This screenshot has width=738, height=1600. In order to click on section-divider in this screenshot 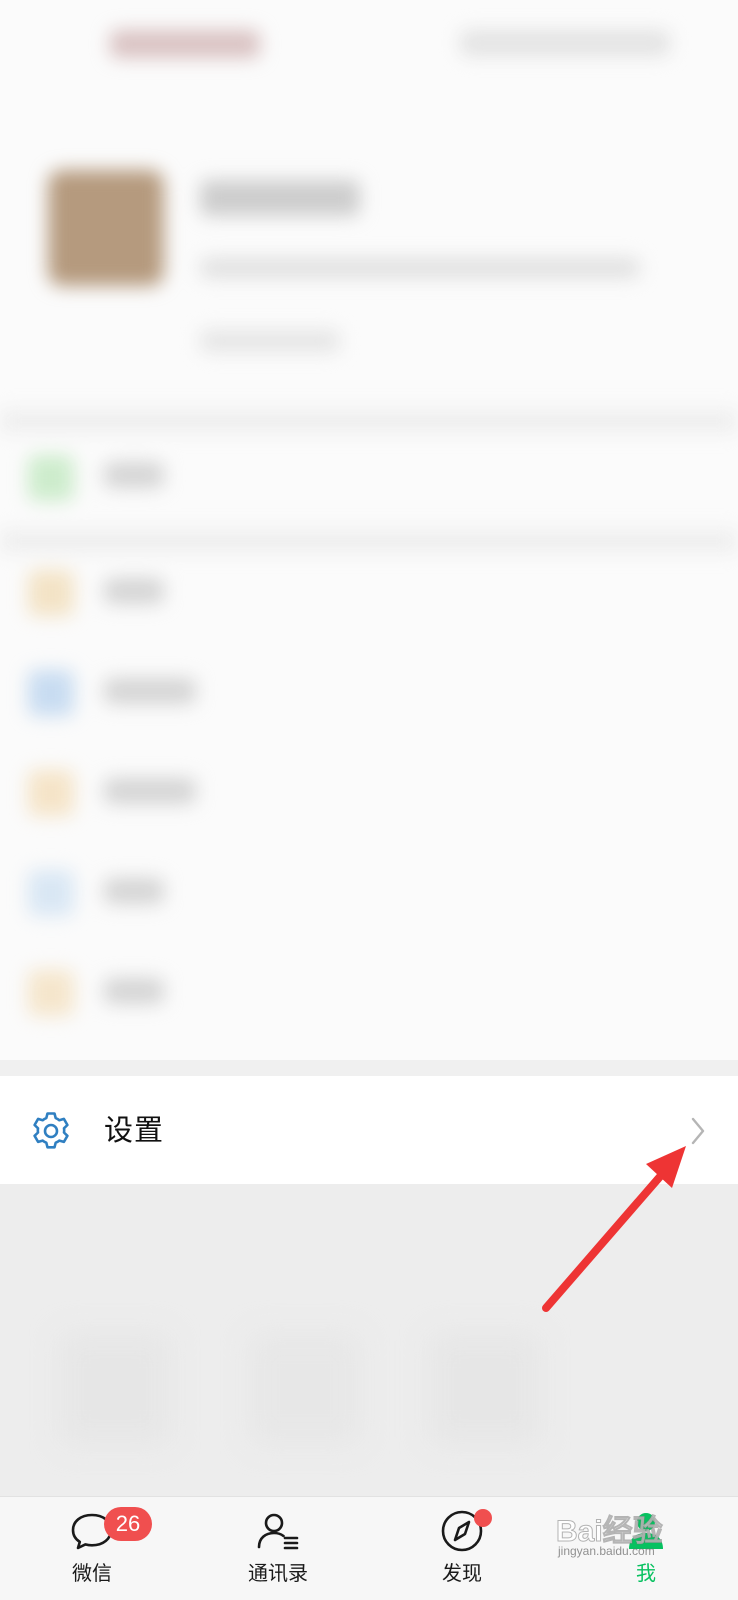, I will do `click(369, 1068)`.